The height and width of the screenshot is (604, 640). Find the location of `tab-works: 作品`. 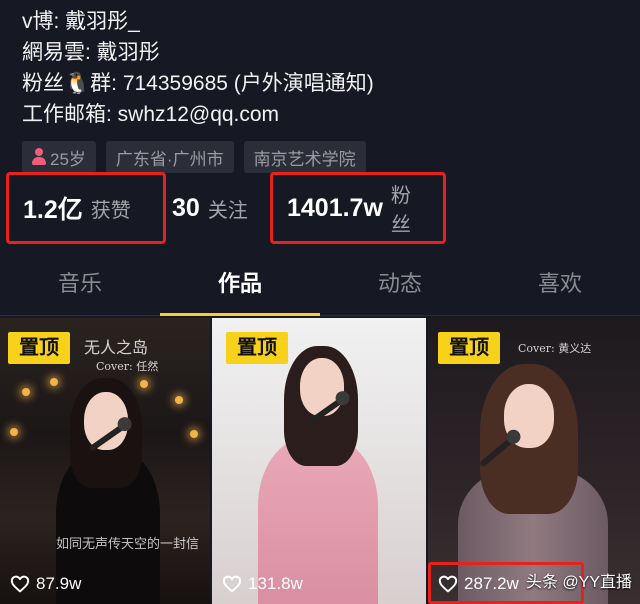

tab-works: 作品 is located at coordinates (240, 289).